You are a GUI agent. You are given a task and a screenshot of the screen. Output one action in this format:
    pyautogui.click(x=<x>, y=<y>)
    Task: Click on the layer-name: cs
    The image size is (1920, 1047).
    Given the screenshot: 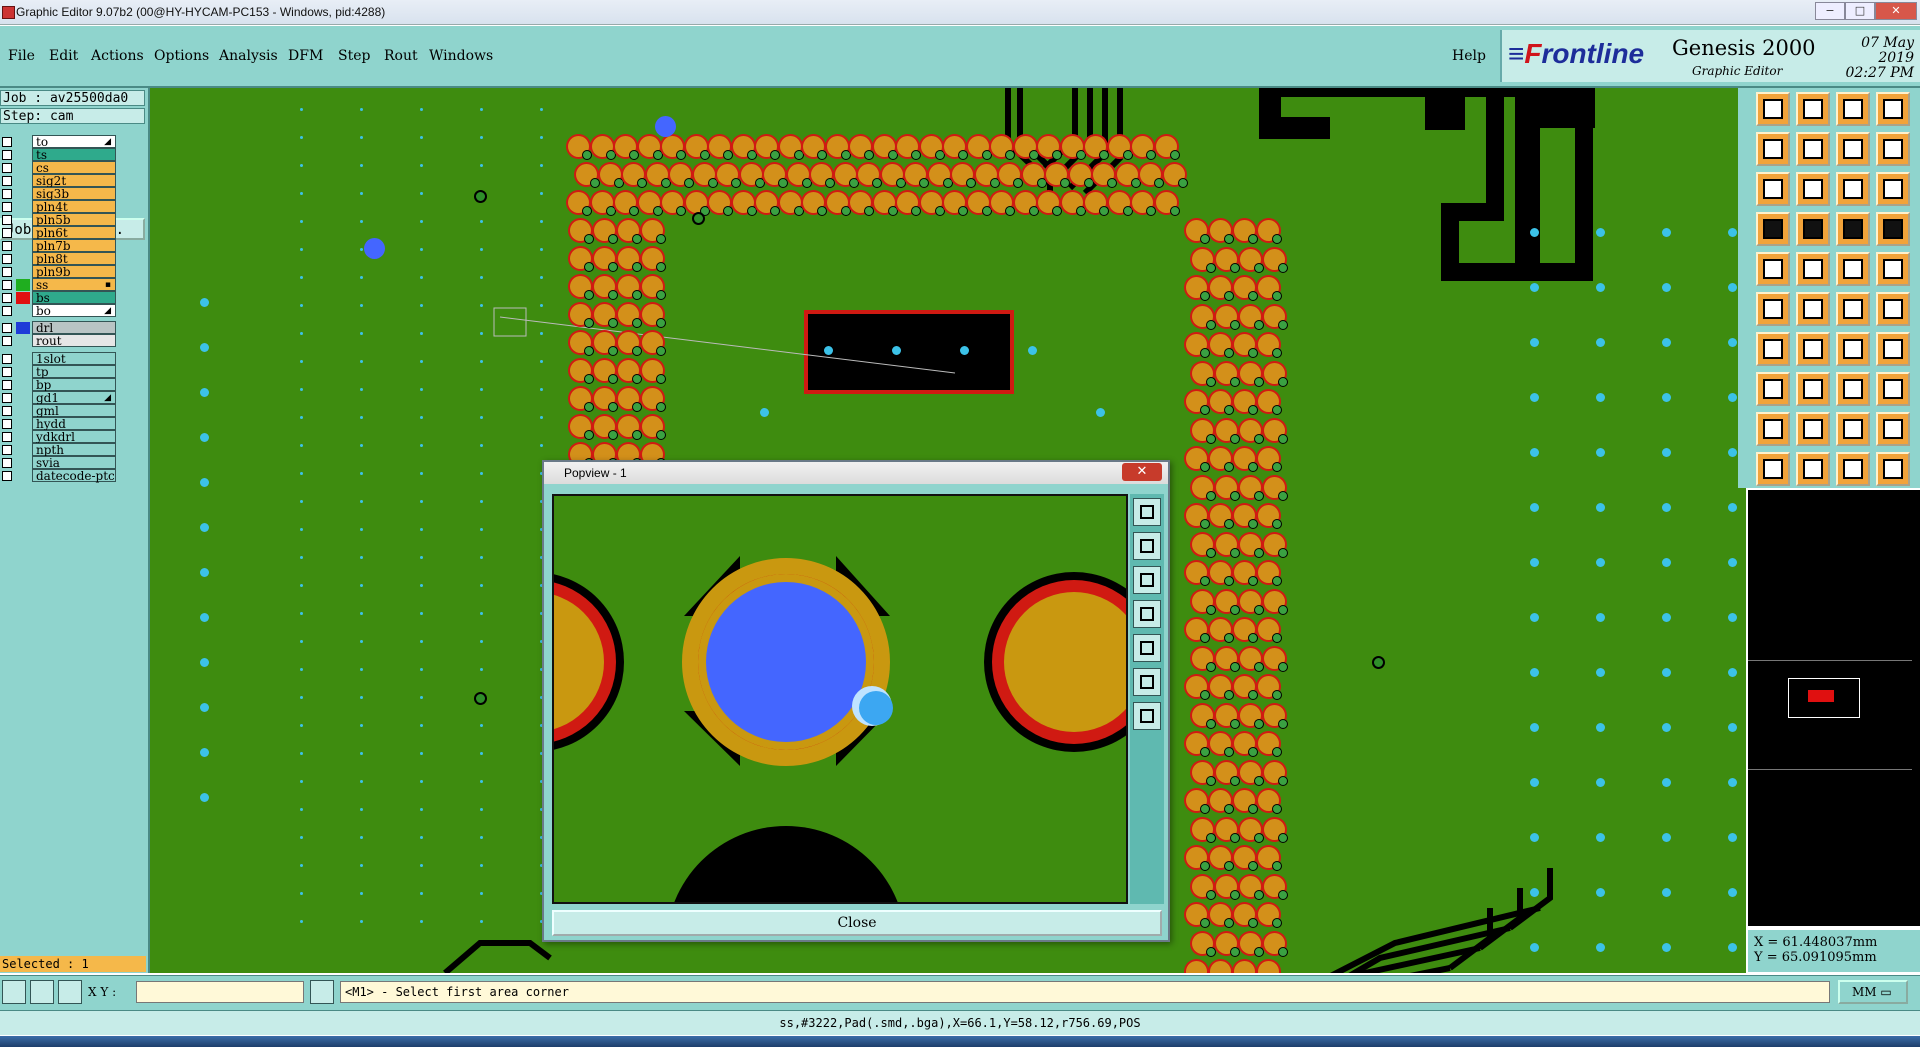 What is the action you would take?
    pyautogui.click(x=74, y=167)
    